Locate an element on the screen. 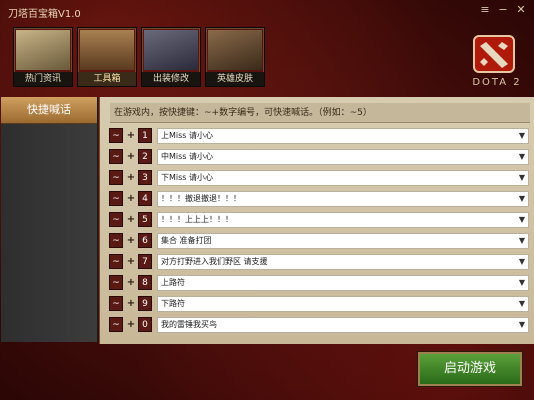 The width and height of the screenshot is (534, 400). number-key: 5 is located at coordinates (145, 219).